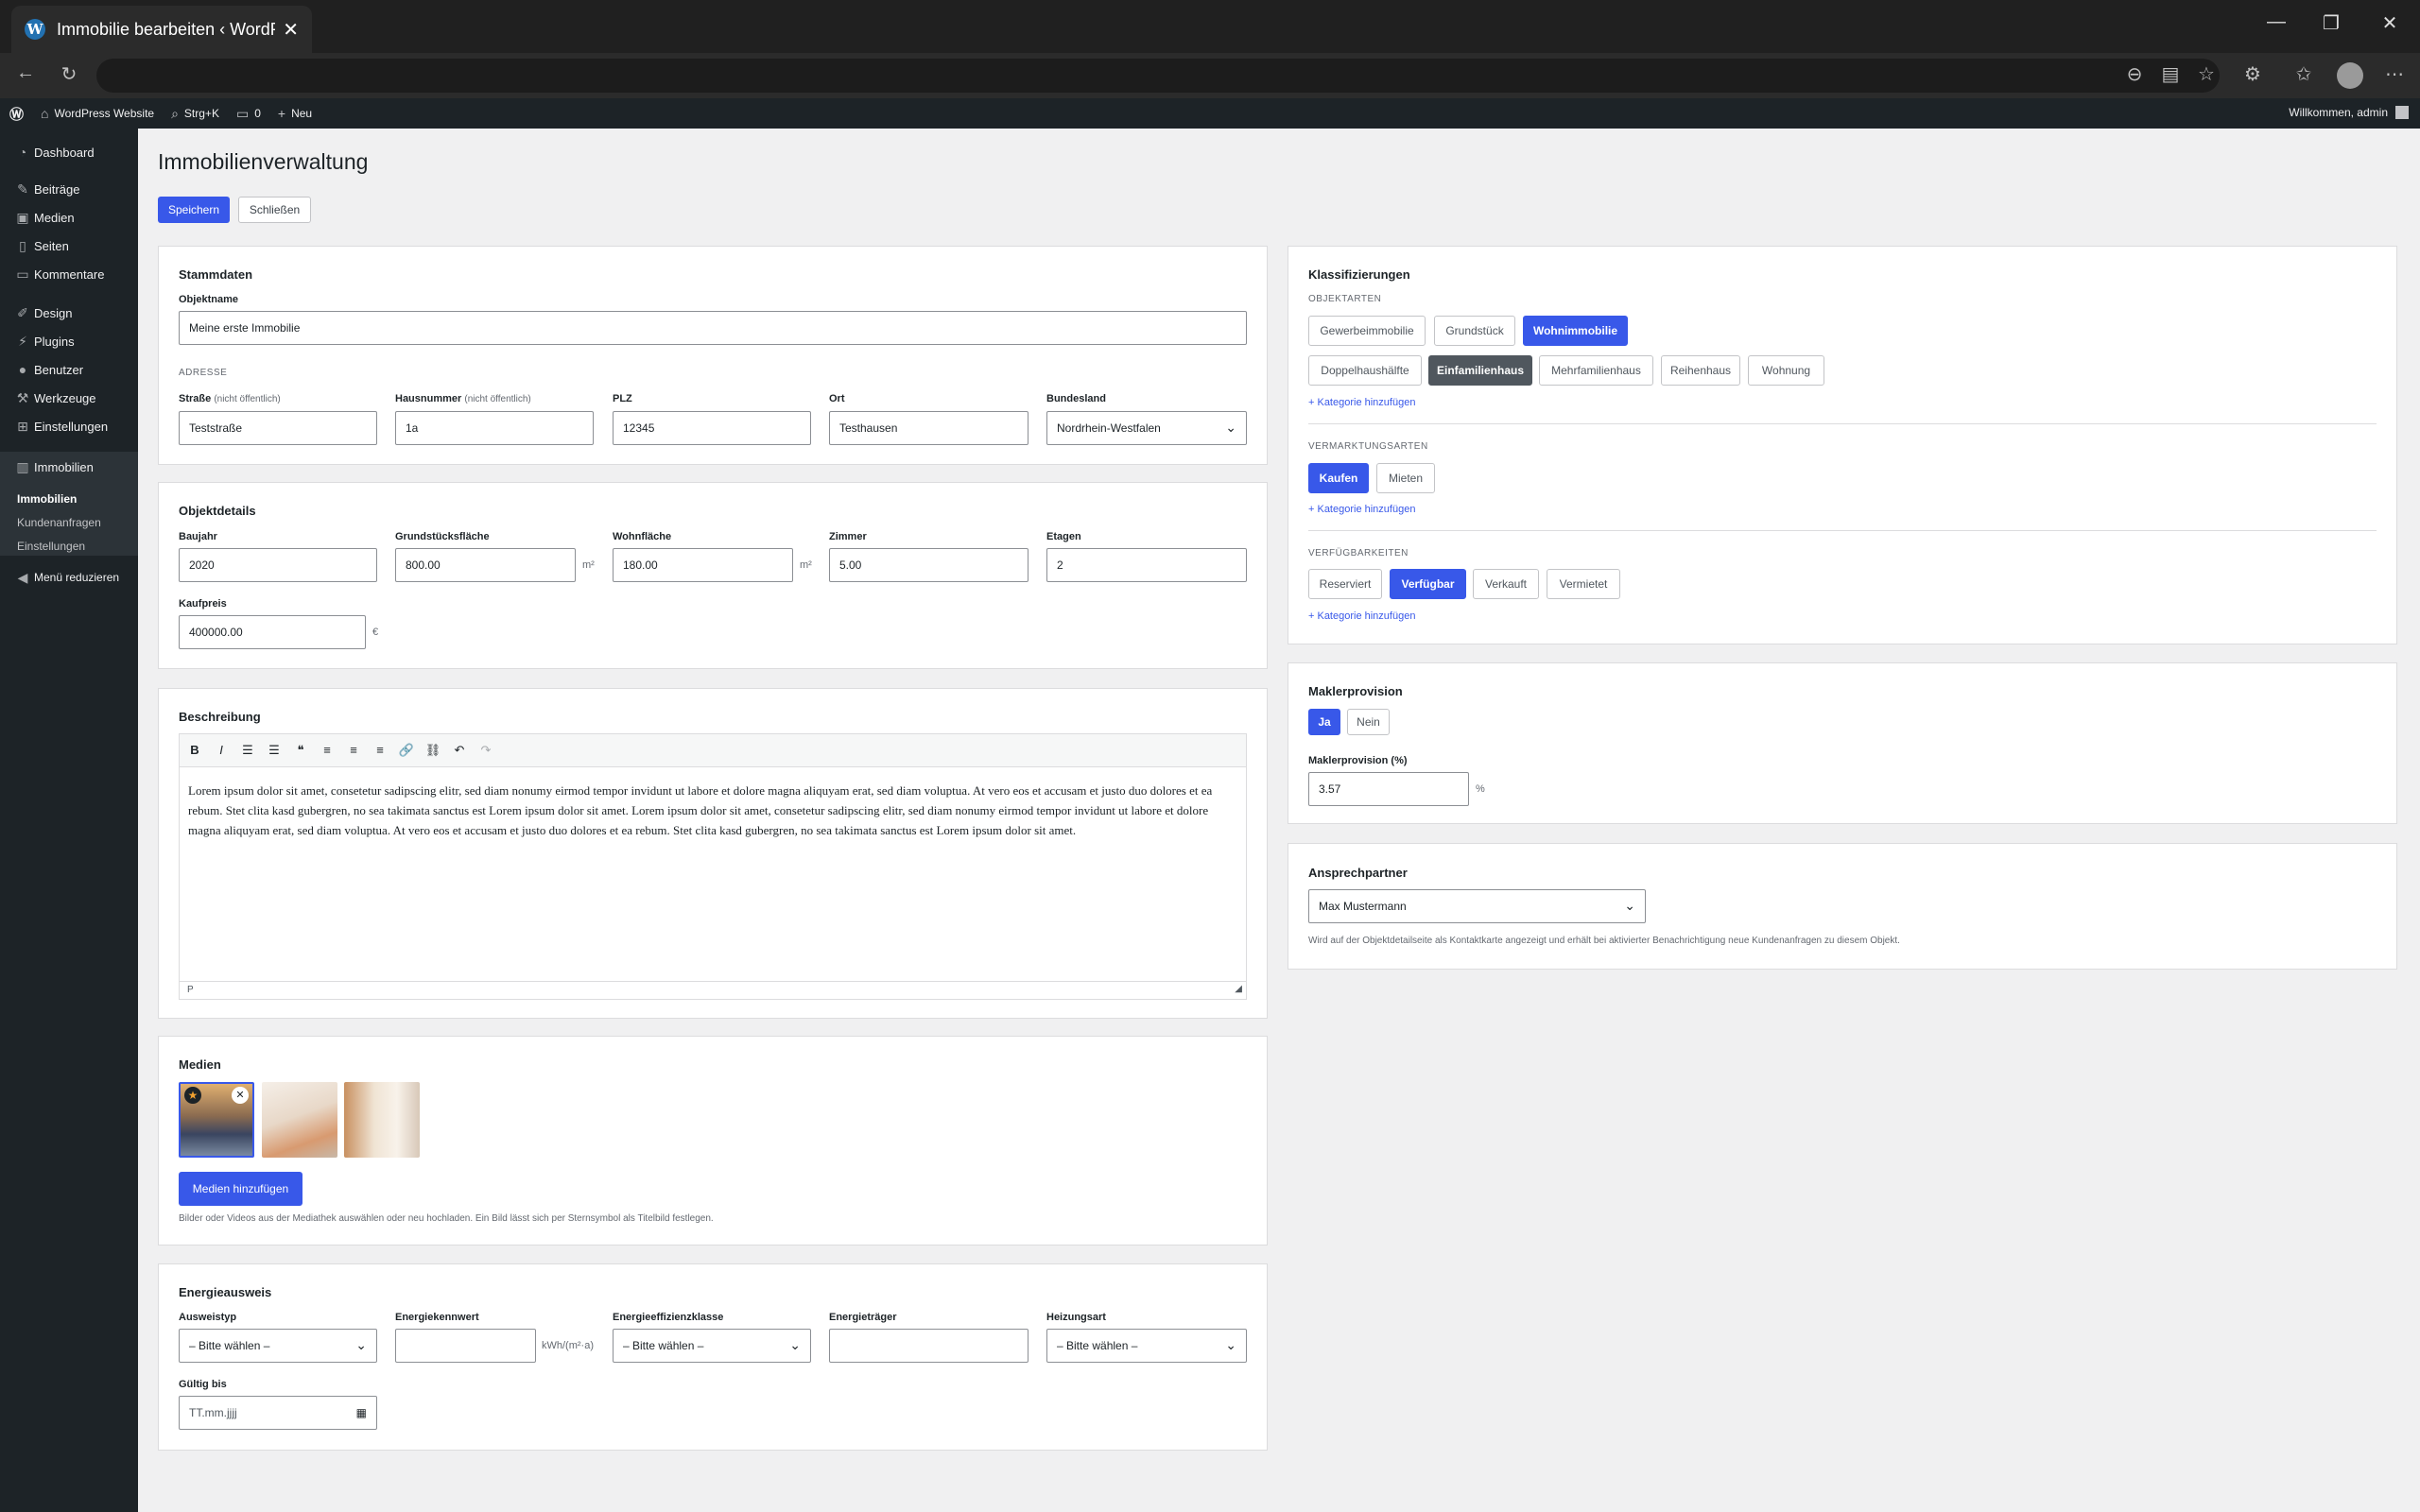 Image resolution: width=2420 pixels, height=1512 pixels. What do you see at coordinates (494, 428) in the screenshot?
I see `hausnummer-input: 1a` at bounding box center [494, 428].